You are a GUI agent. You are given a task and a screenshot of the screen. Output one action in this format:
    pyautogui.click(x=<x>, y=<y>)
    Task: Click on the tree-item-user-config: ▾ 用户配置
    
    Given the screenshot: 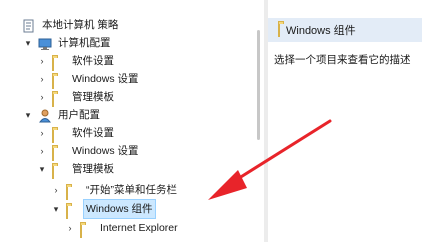 What is the action you would take?
    pyautogui.click(x=62, y=115)
    